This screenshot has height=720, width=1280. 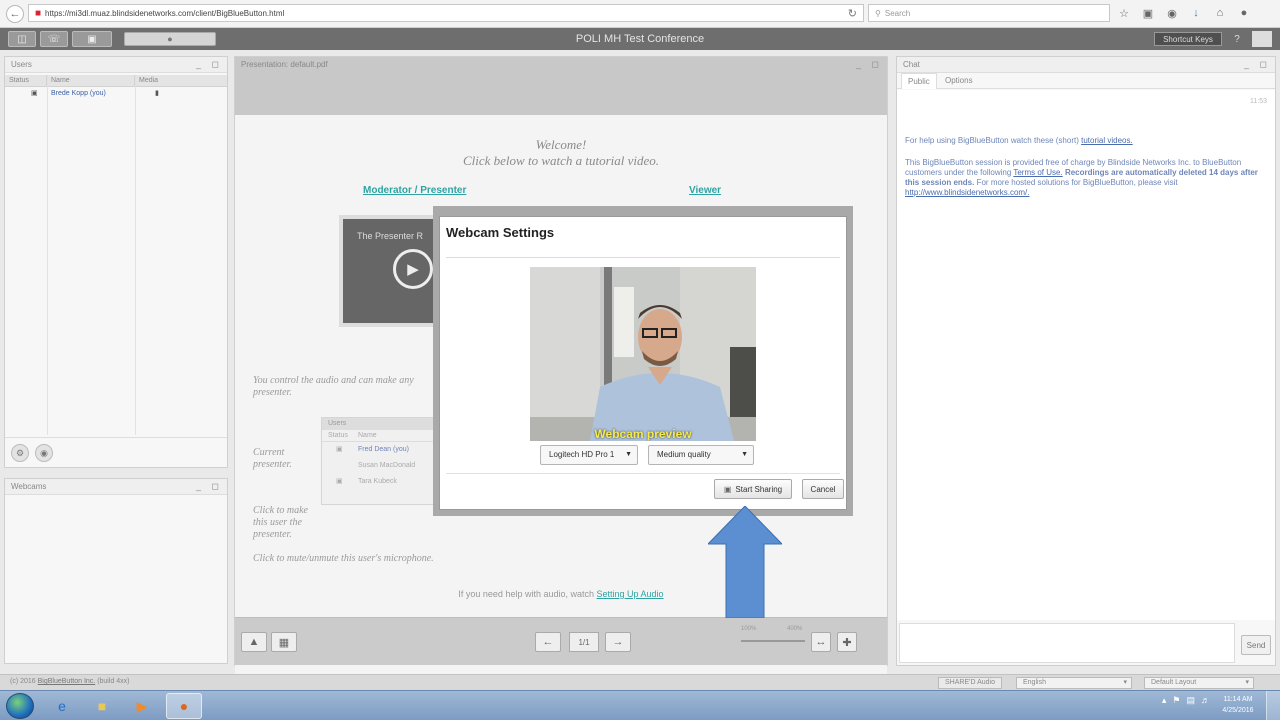 I want to click on layout-select: Default Layout ▾, so click(x=1199, y=683).